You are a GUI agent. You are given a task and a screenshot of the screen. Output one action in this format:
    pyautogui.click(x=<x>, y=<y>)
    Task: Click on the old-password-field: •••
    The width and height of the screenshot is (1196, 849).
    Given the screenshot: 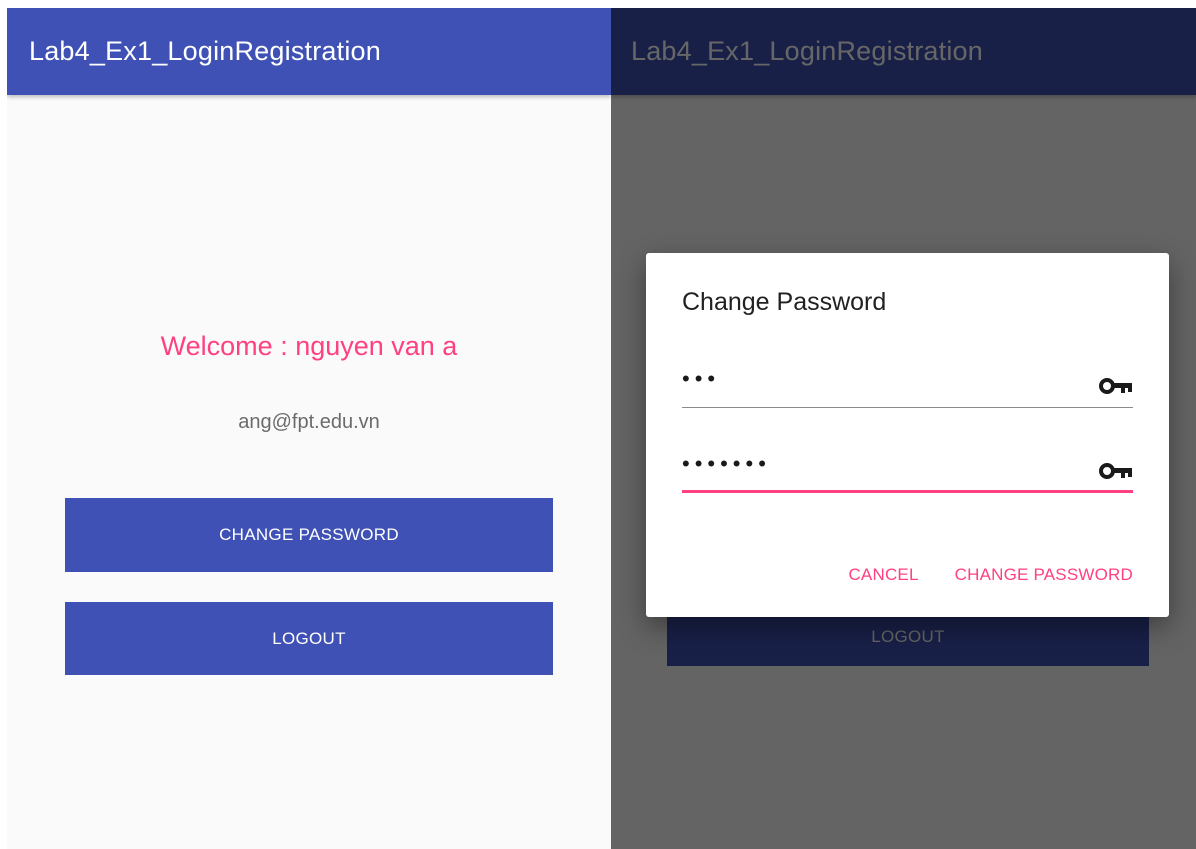 What is the action you would take?
    pyautogui.click(x=907, y=386)
    